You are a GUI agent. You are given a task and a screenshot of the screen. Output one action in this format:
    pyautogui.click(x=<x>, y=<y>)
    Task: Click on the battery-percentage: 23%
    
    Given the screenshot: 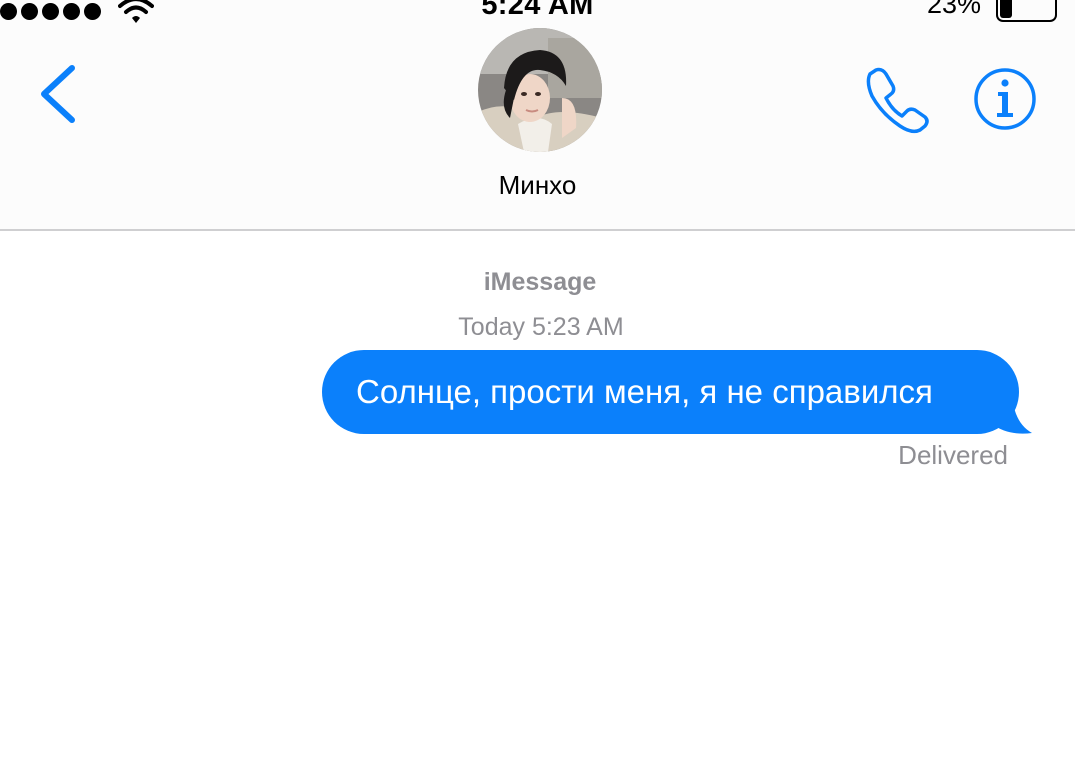 What is the action you would take?
    pyautogui.click(x=954, y=9)
    